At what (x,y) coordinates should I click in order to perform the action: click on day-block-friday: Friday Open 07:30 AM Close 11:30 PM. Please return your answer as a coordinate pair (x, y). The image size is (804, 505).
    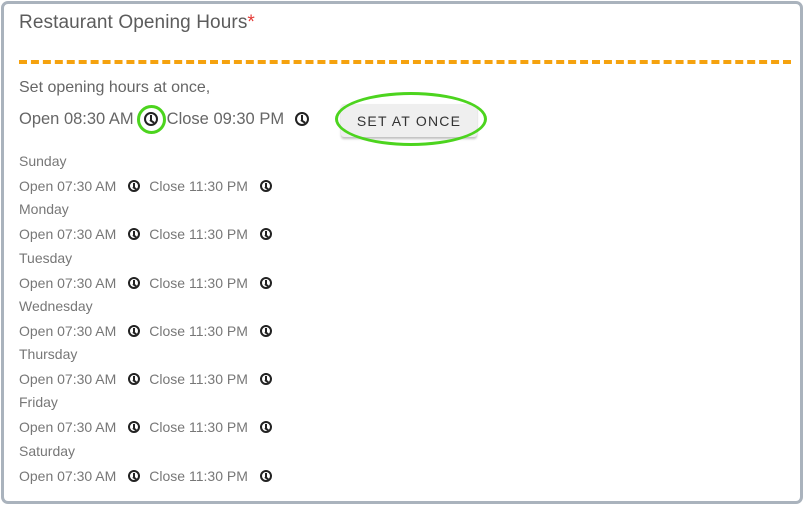
    Looking at the image, I should click on (219, 415).